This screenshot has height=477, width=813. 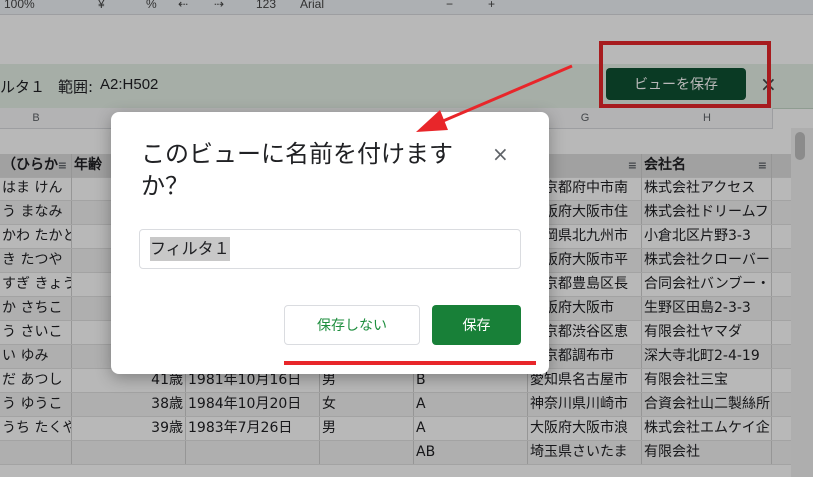 What do you see at coordinates (504, 95) in the screenshot?
I see `arrow-shaft` at bounding box center [504, 95].